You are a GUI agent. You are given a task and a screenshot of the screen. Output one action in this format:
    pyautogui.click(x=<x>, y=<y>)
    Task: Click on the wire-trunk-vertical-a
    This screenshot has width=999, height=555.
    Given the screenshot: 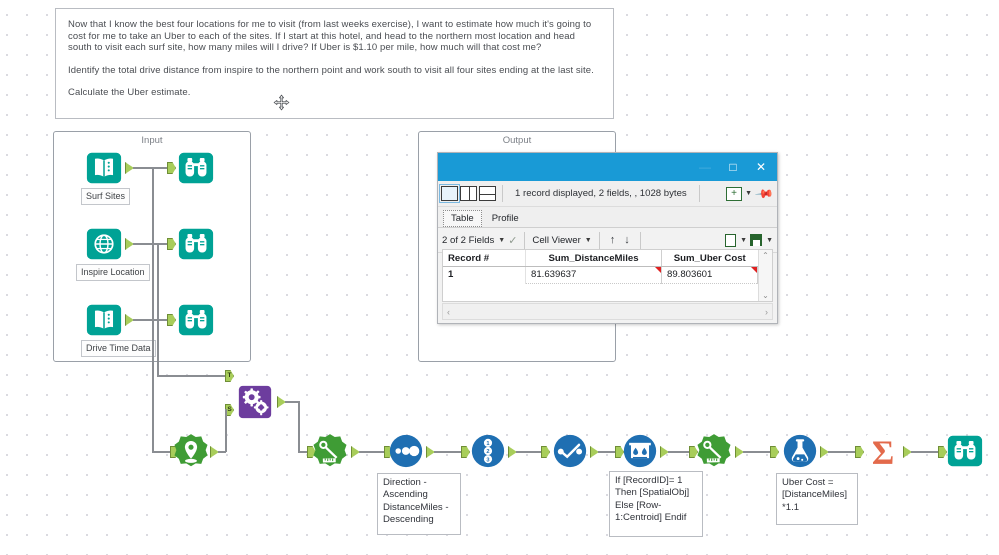 What is the action you would take?
    pyautogui.click(x=153, y=309)
    